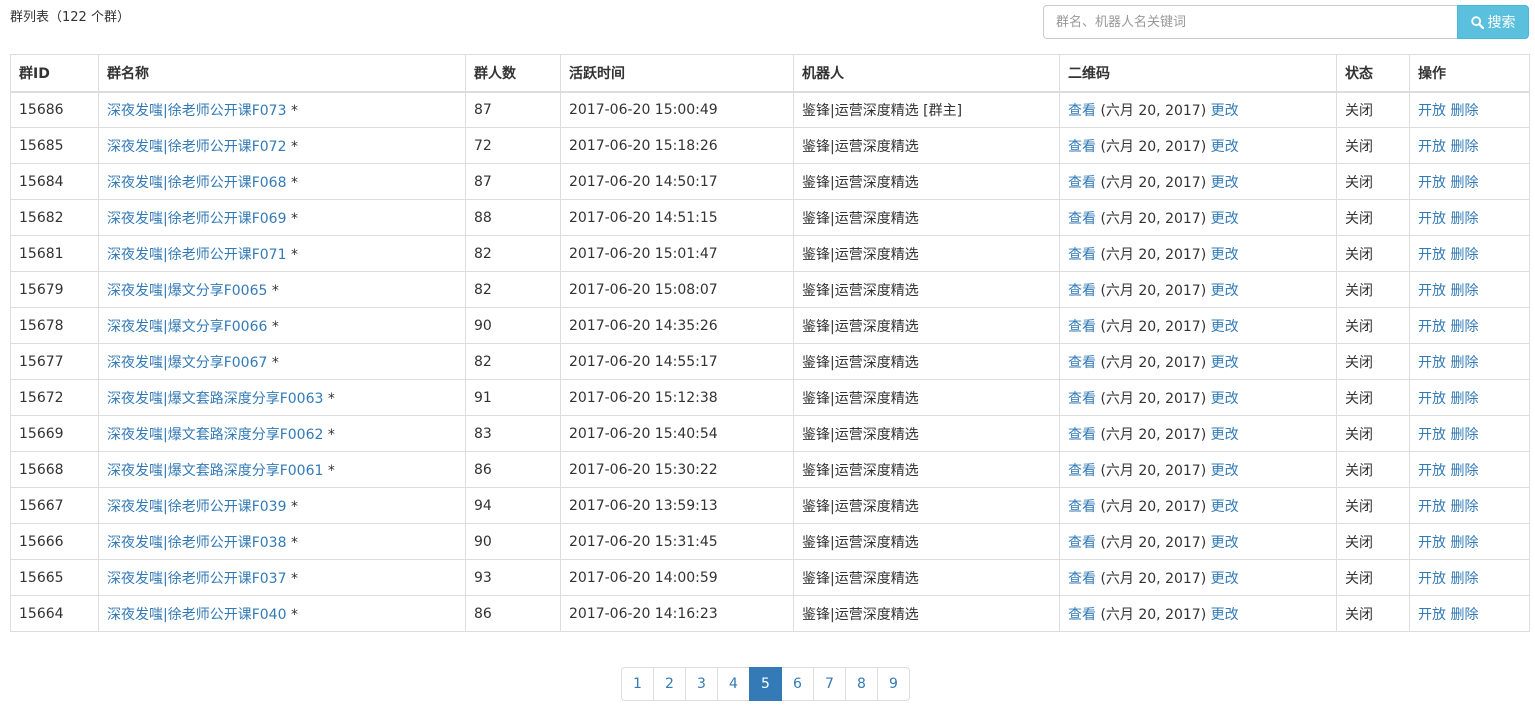  Describe the element at coordinates (1198, 505) in the screenshot. I see `qrcode-cell: 查看 (六月 20, 2017) 更改` at that location.